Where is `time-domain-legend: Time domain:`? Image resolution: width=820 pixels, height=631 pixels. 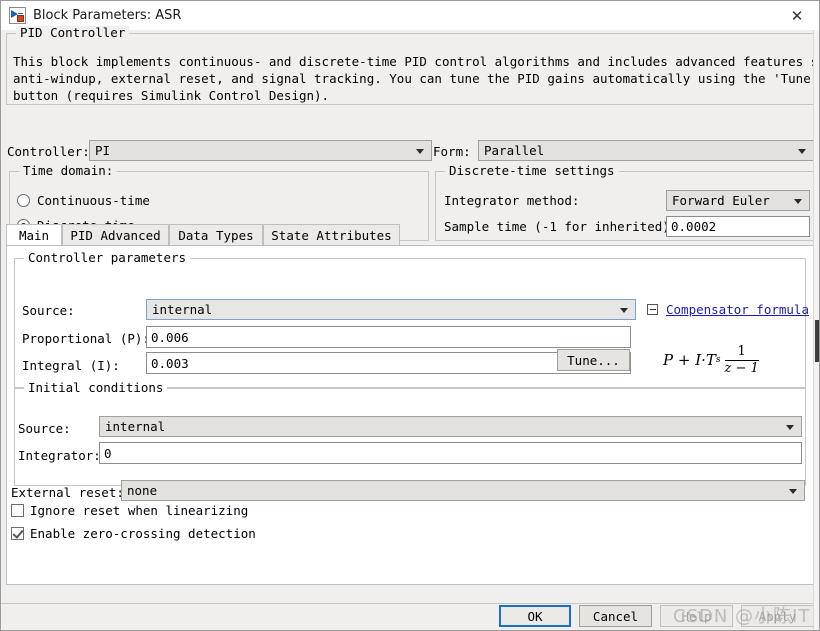
time-domain-legend: Time domain: is located at coordinates (68, 171).